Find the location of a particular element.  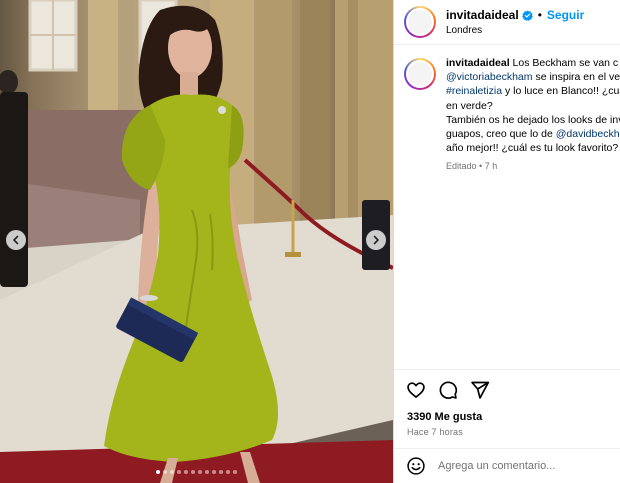

carousel-next-button is located at coordinates (376, 240).